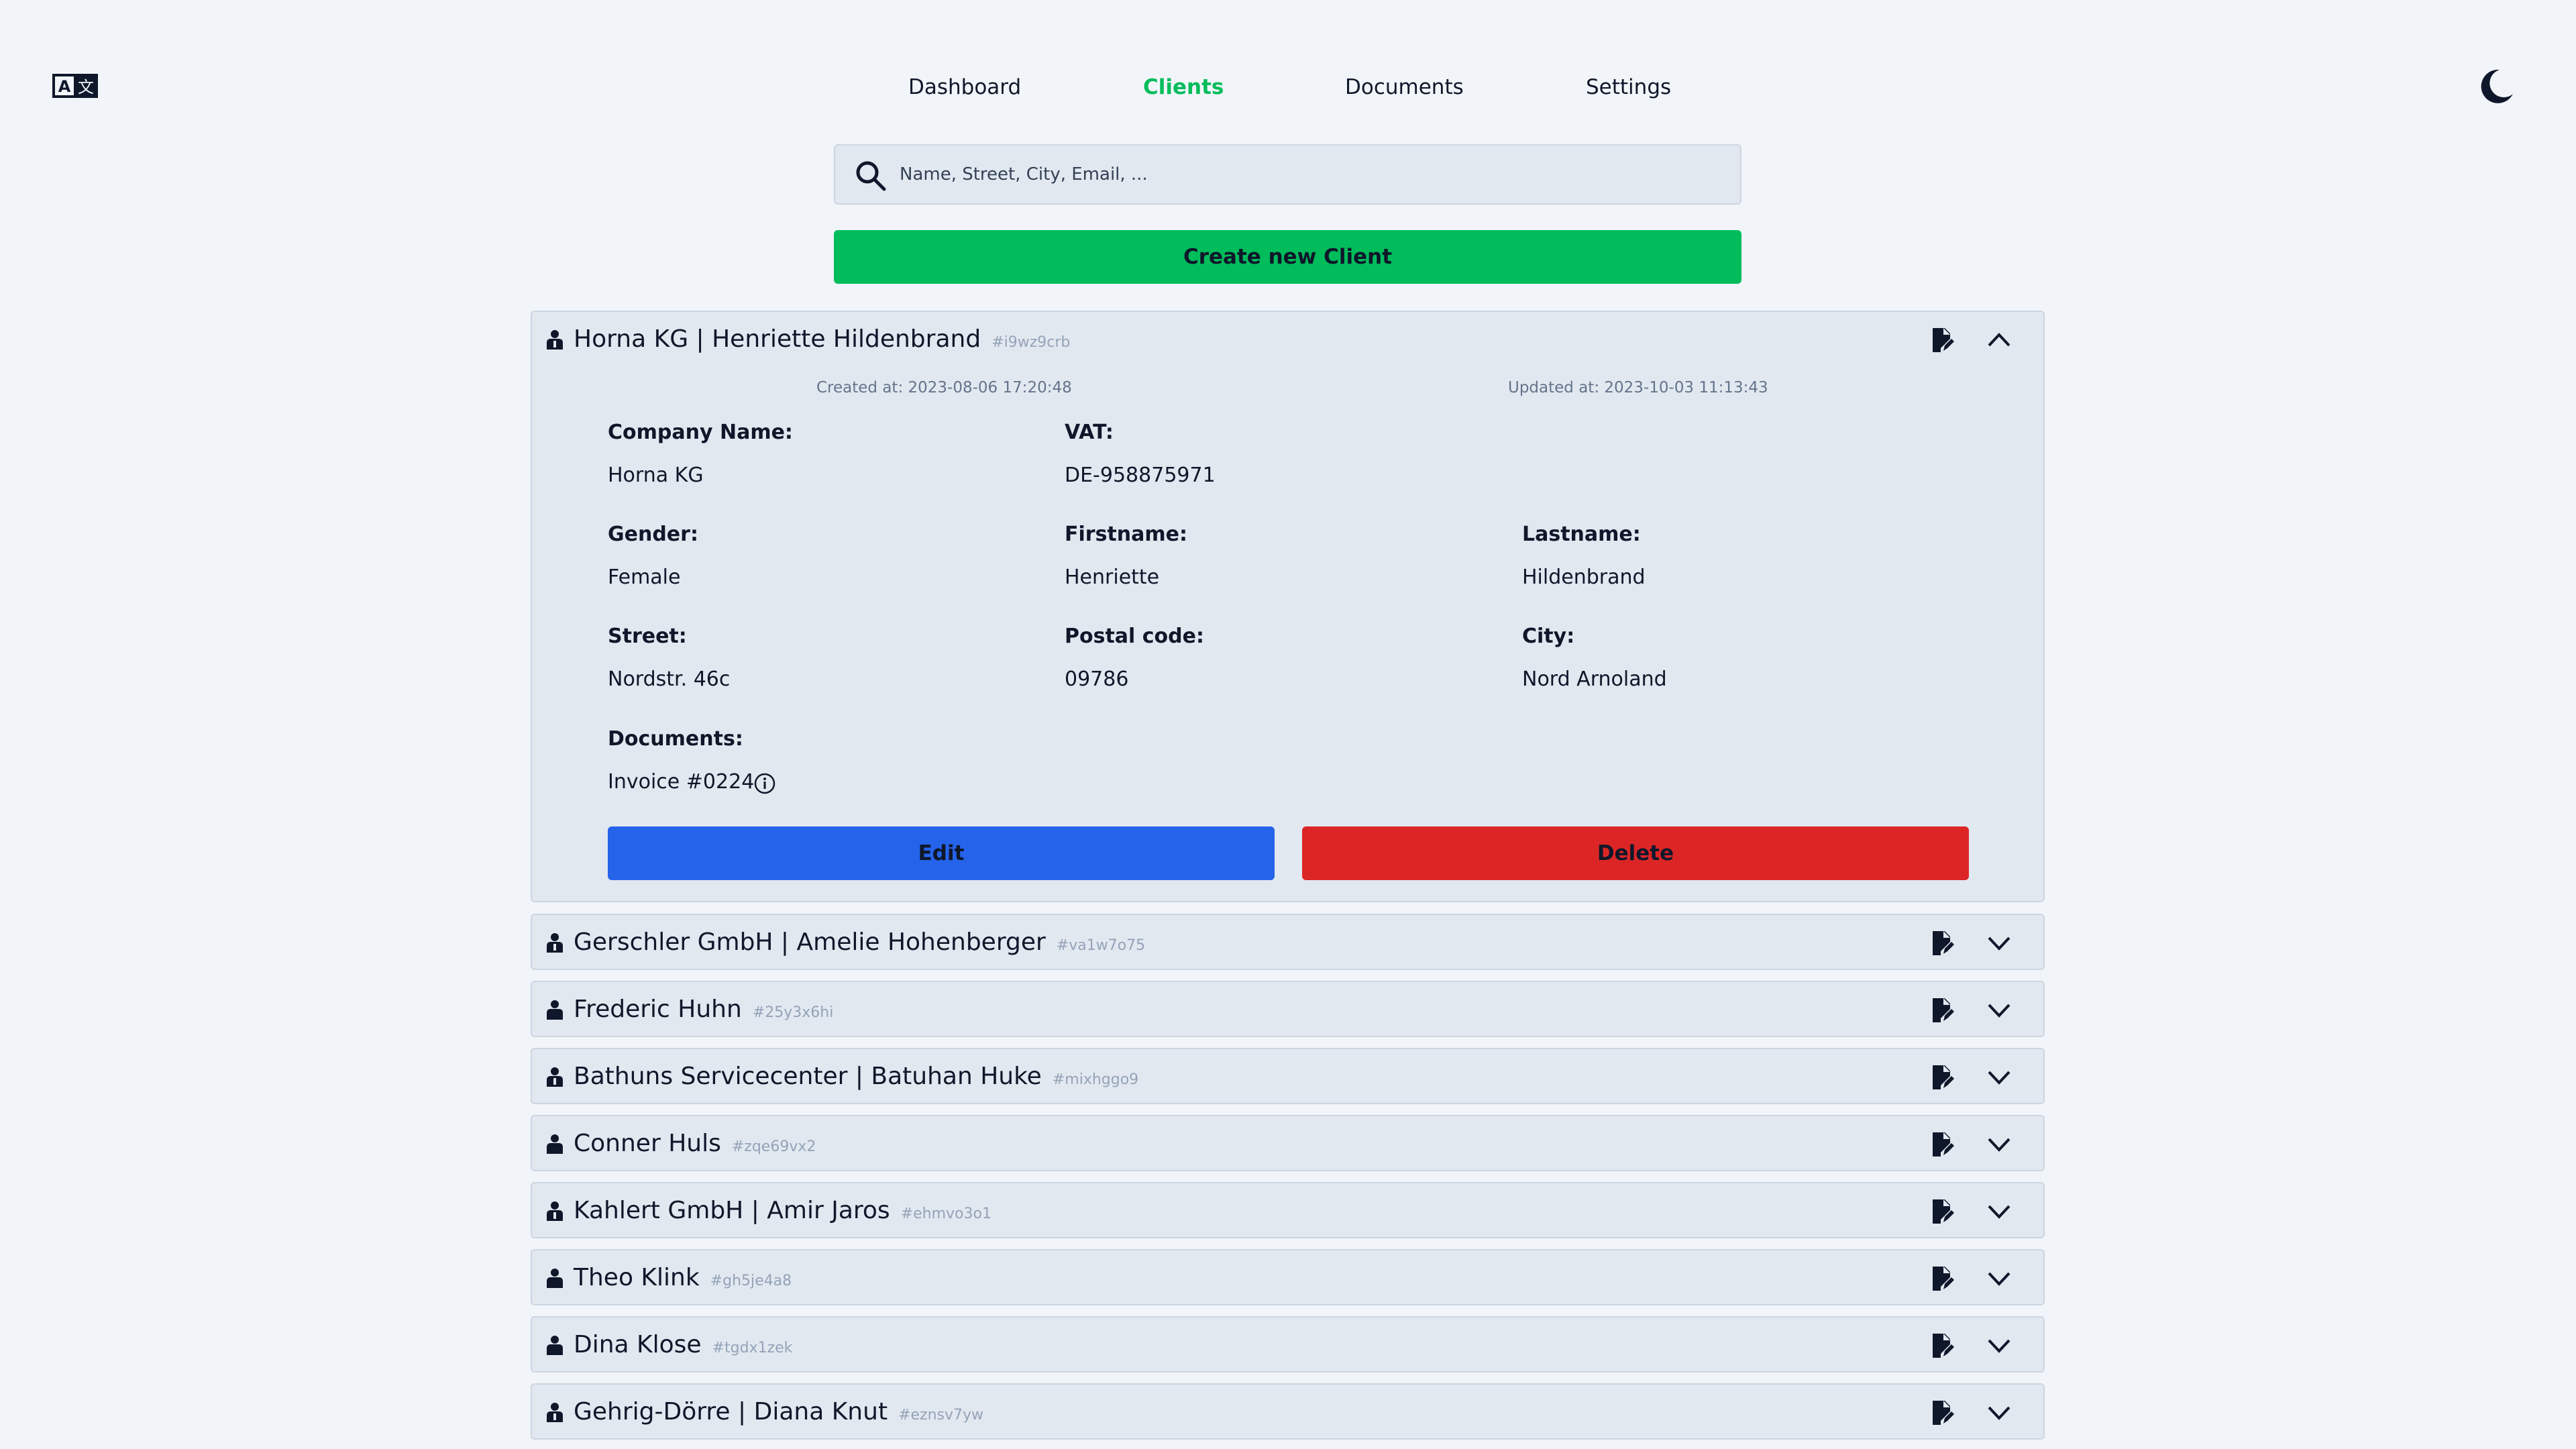  Describe the element at coordinates (1404, 87) in the screenshot. I see `nav-documents: Documents` at that location.